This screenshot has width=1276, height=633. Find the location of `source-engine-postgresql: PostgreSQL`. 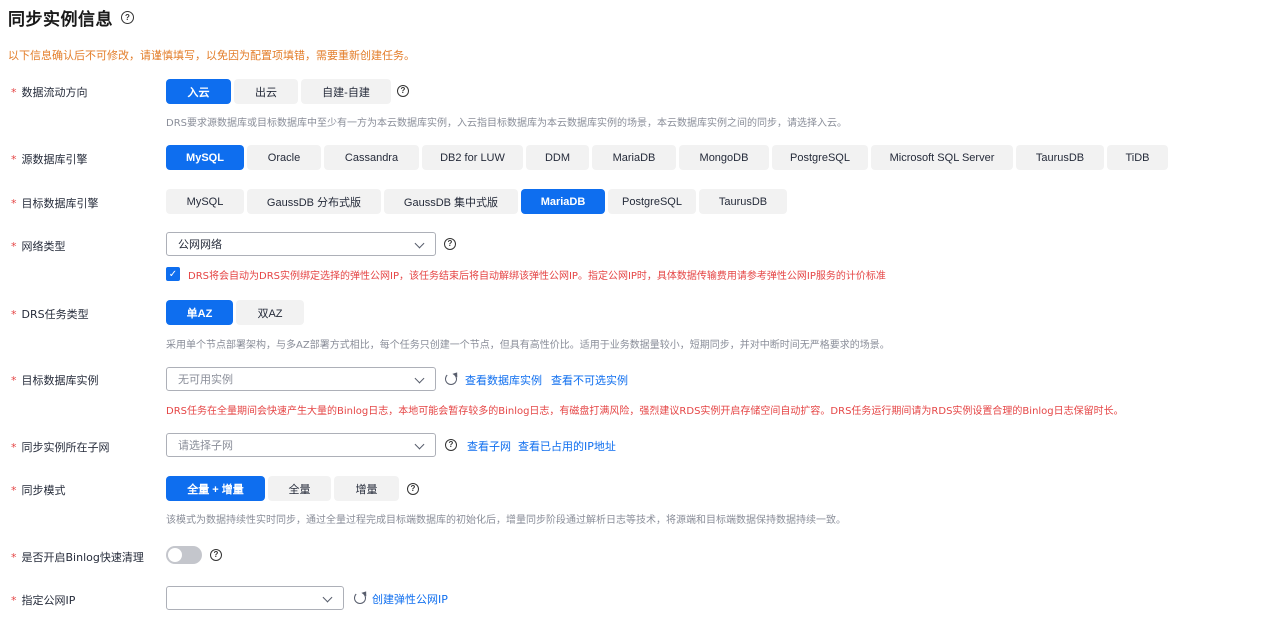

source-engine-postgresql: PostgreSQL is located at coordinates (820, 157).